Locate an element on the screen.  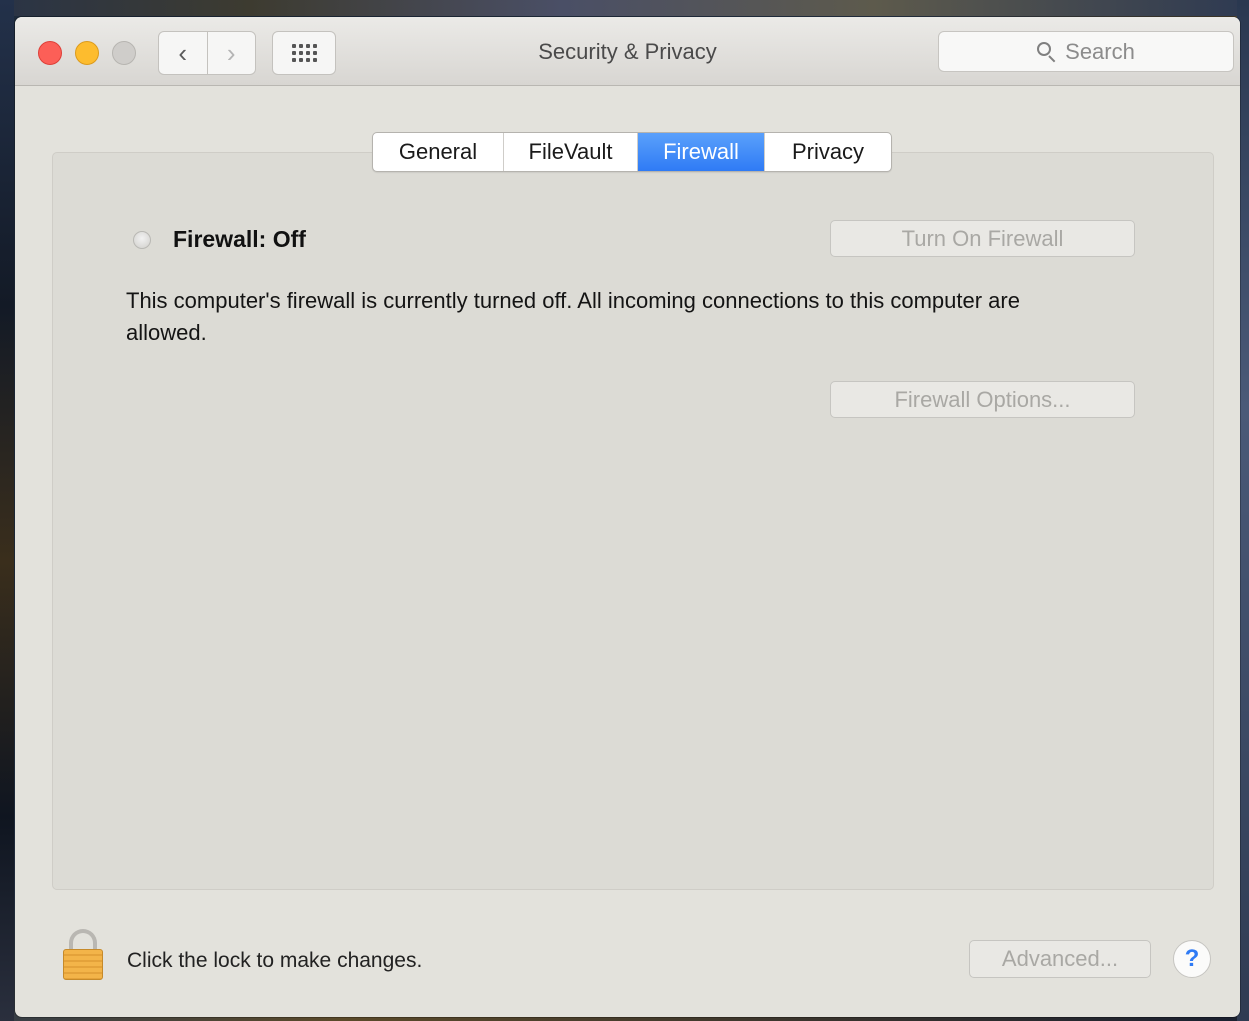
help-button: ? is located at coordinates (1192, 959).